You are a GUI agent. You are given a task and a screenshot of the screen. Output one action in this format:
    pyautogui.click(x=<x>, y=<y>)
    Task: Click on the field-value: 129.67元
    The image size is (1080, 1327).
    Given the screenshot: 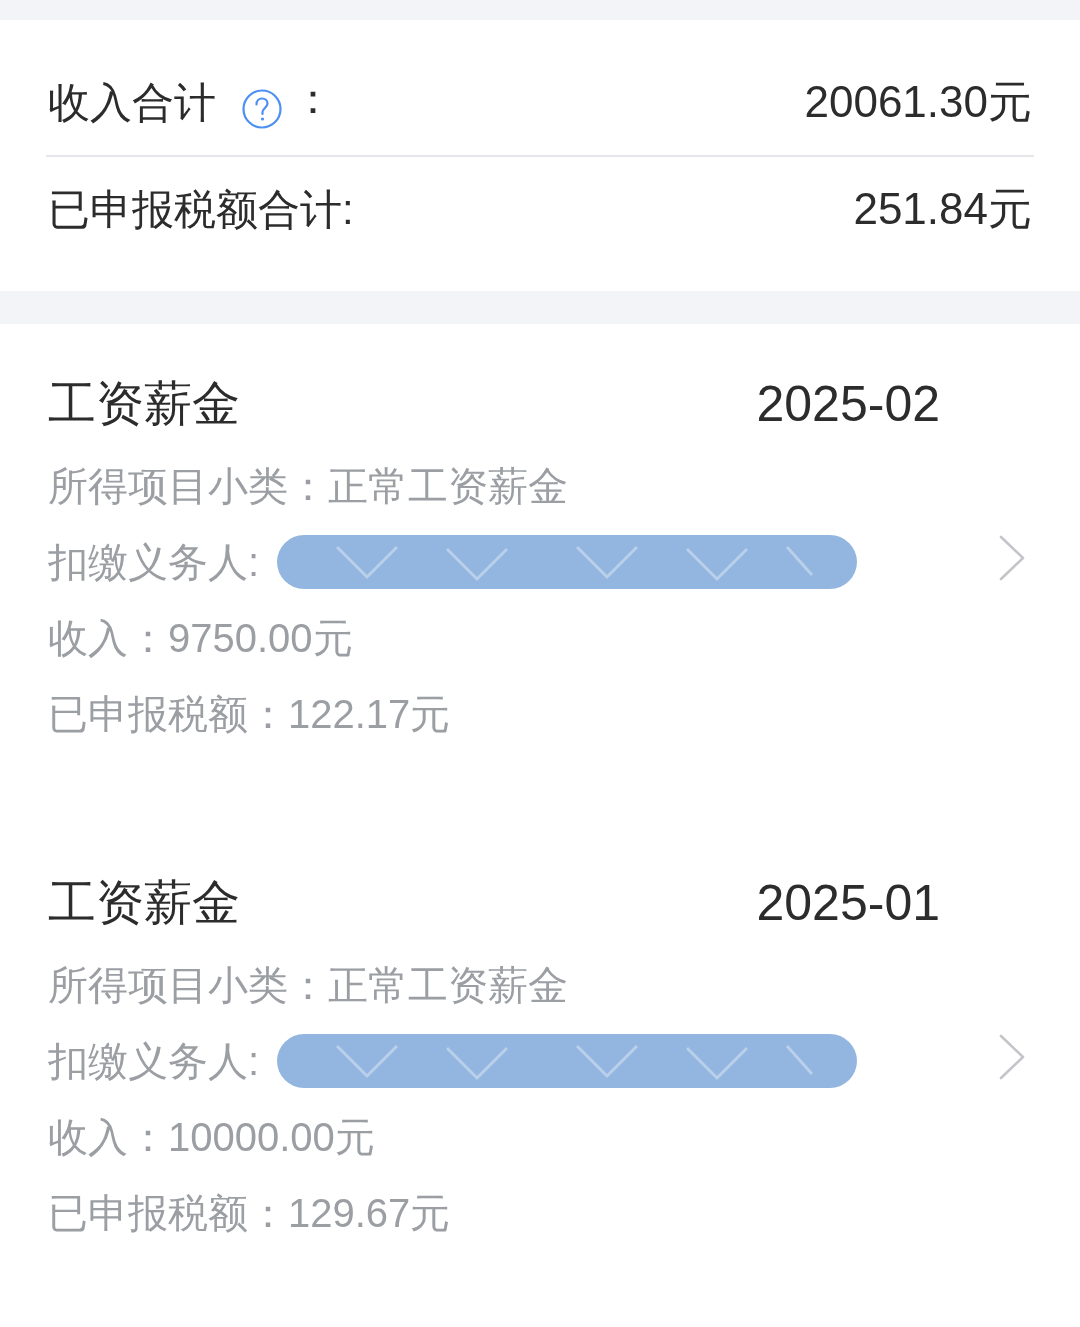 What is the action you would take?
    pyautogui.click(x=369, y=1213)
    